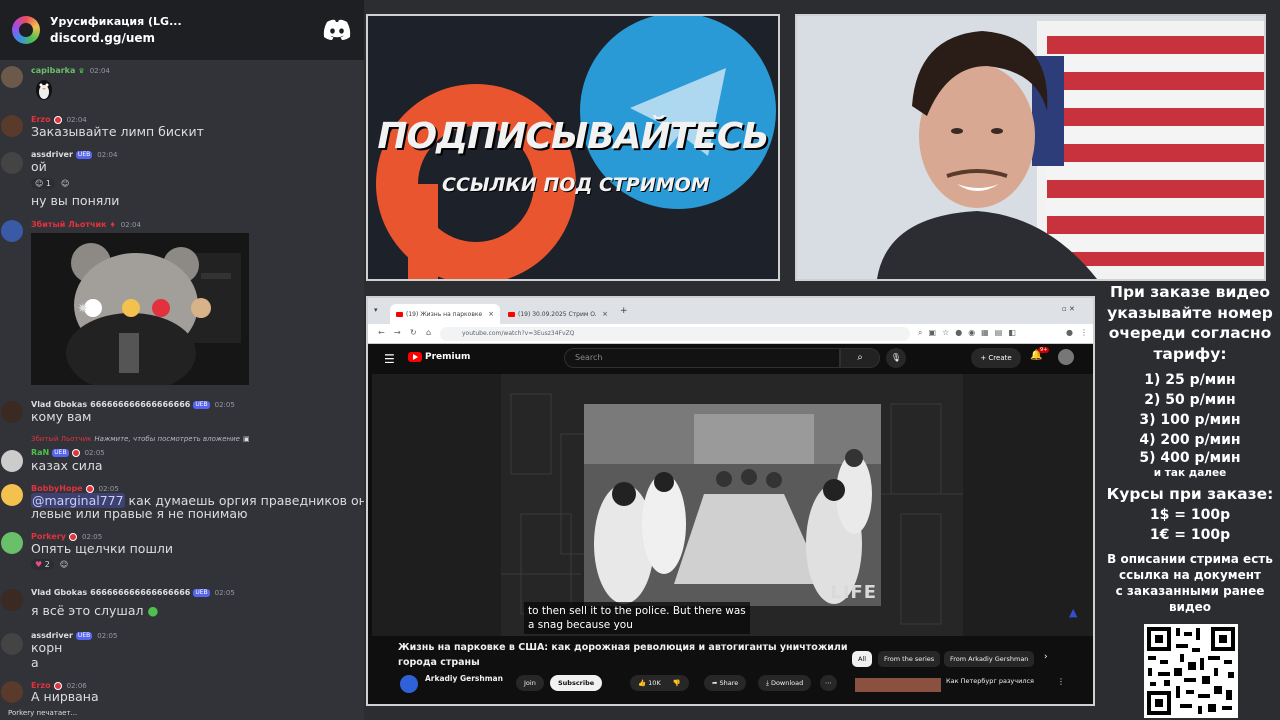 The width and height of the screenshot is (1280, 720). I want to click on more-actions-button: ⋯, so click(828, 683).